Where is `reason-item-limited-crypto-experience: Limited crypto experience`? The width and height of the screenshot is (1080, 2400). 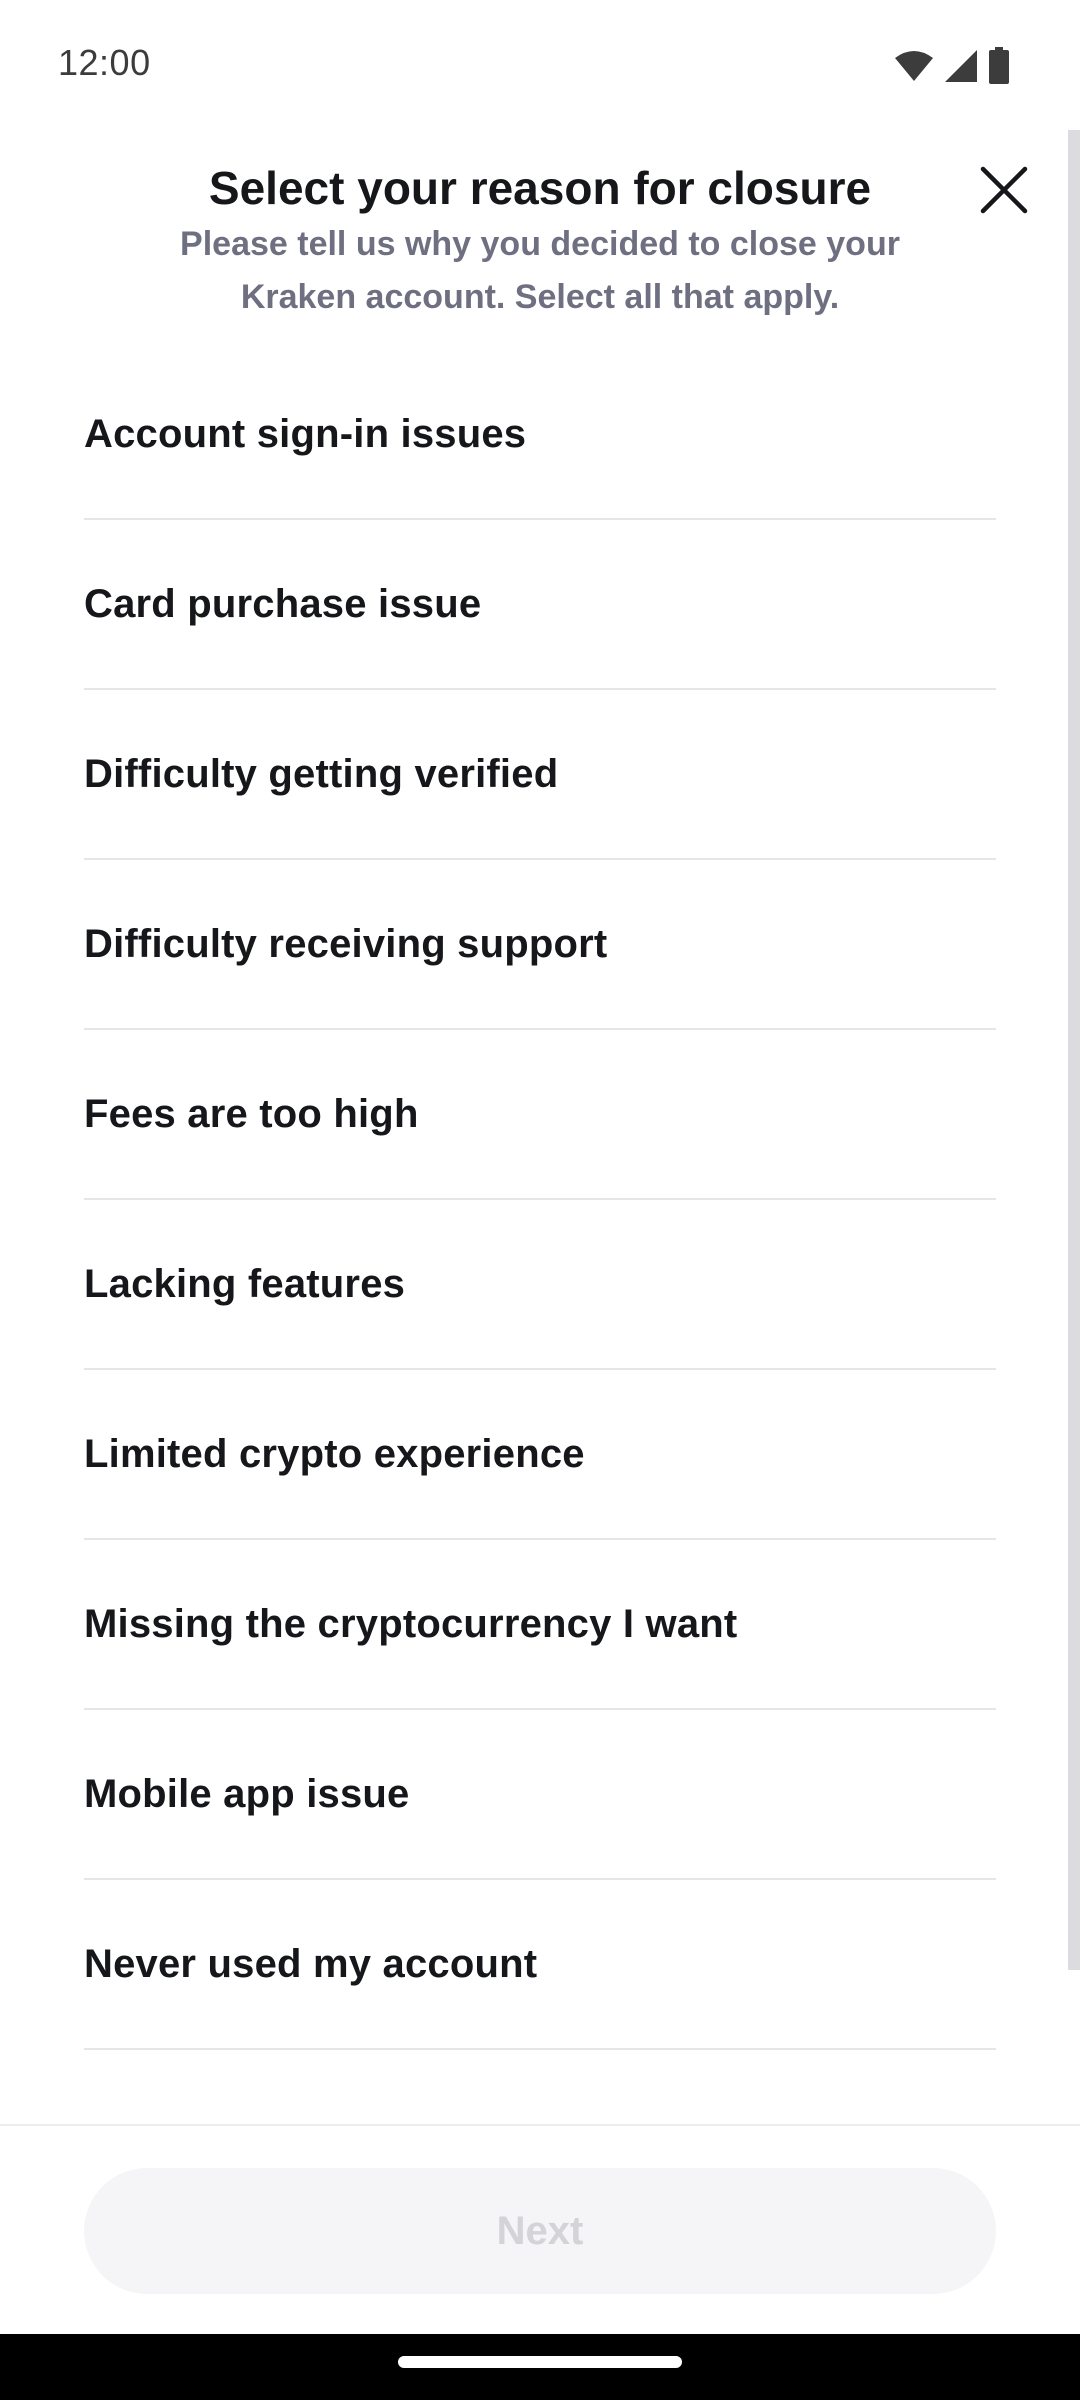 reason-item-limited-crypto-experience: Limited crypto experience is located at coordinates (540, 1455).